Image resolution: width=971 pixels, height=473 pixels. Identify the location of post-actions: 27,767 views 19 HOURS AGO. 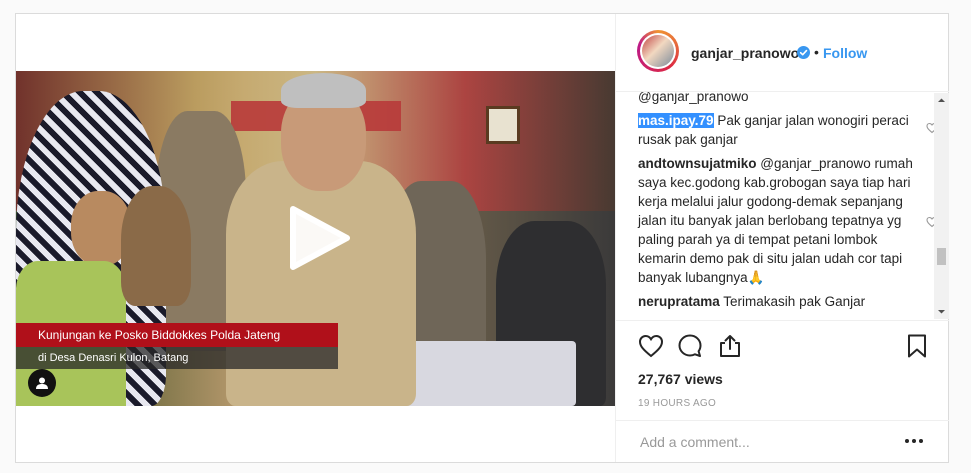
(782, 370).